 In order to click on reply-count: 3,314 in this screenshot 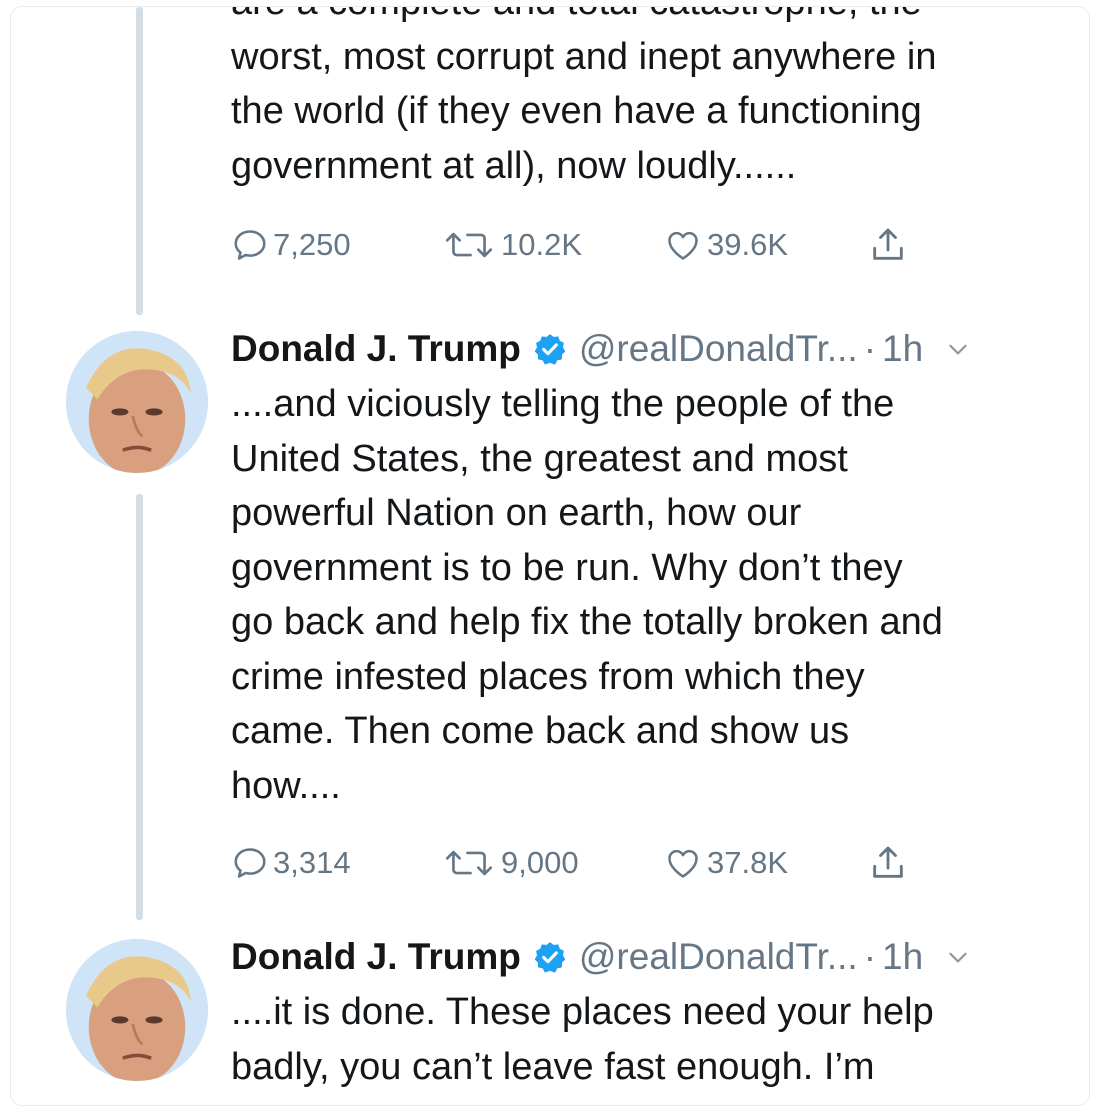, I will do `click(312, 862)`.